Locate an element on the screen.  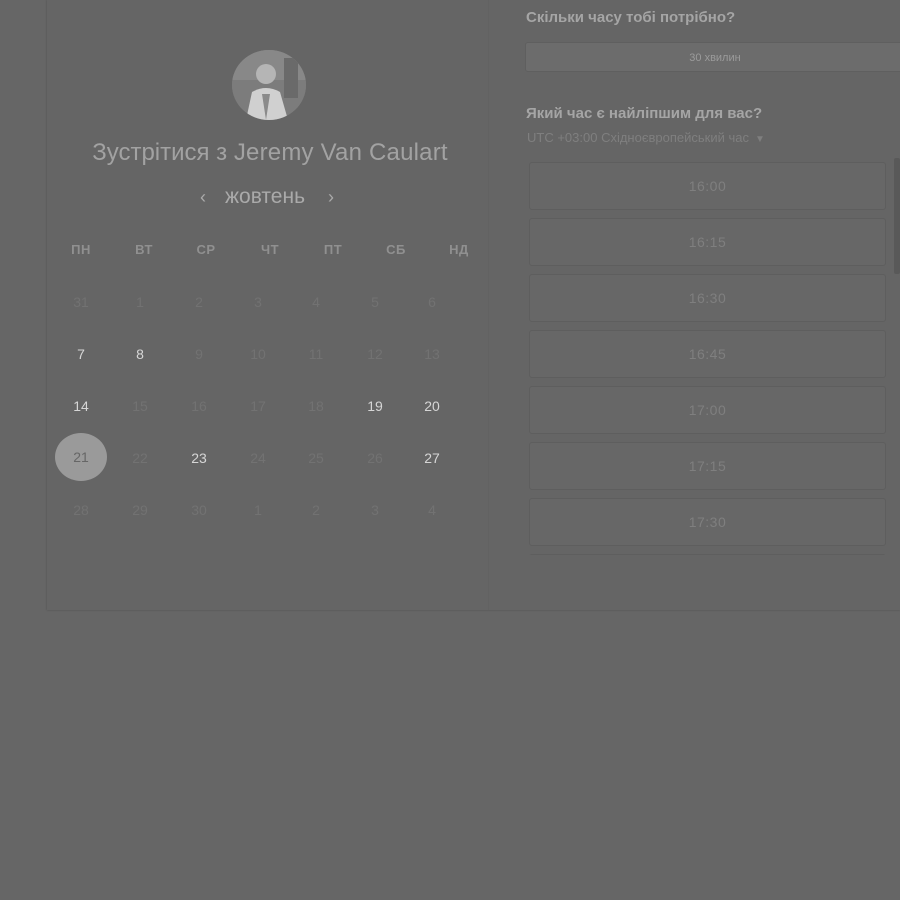
weekday-label: НД is located at coordinates (459, 249).